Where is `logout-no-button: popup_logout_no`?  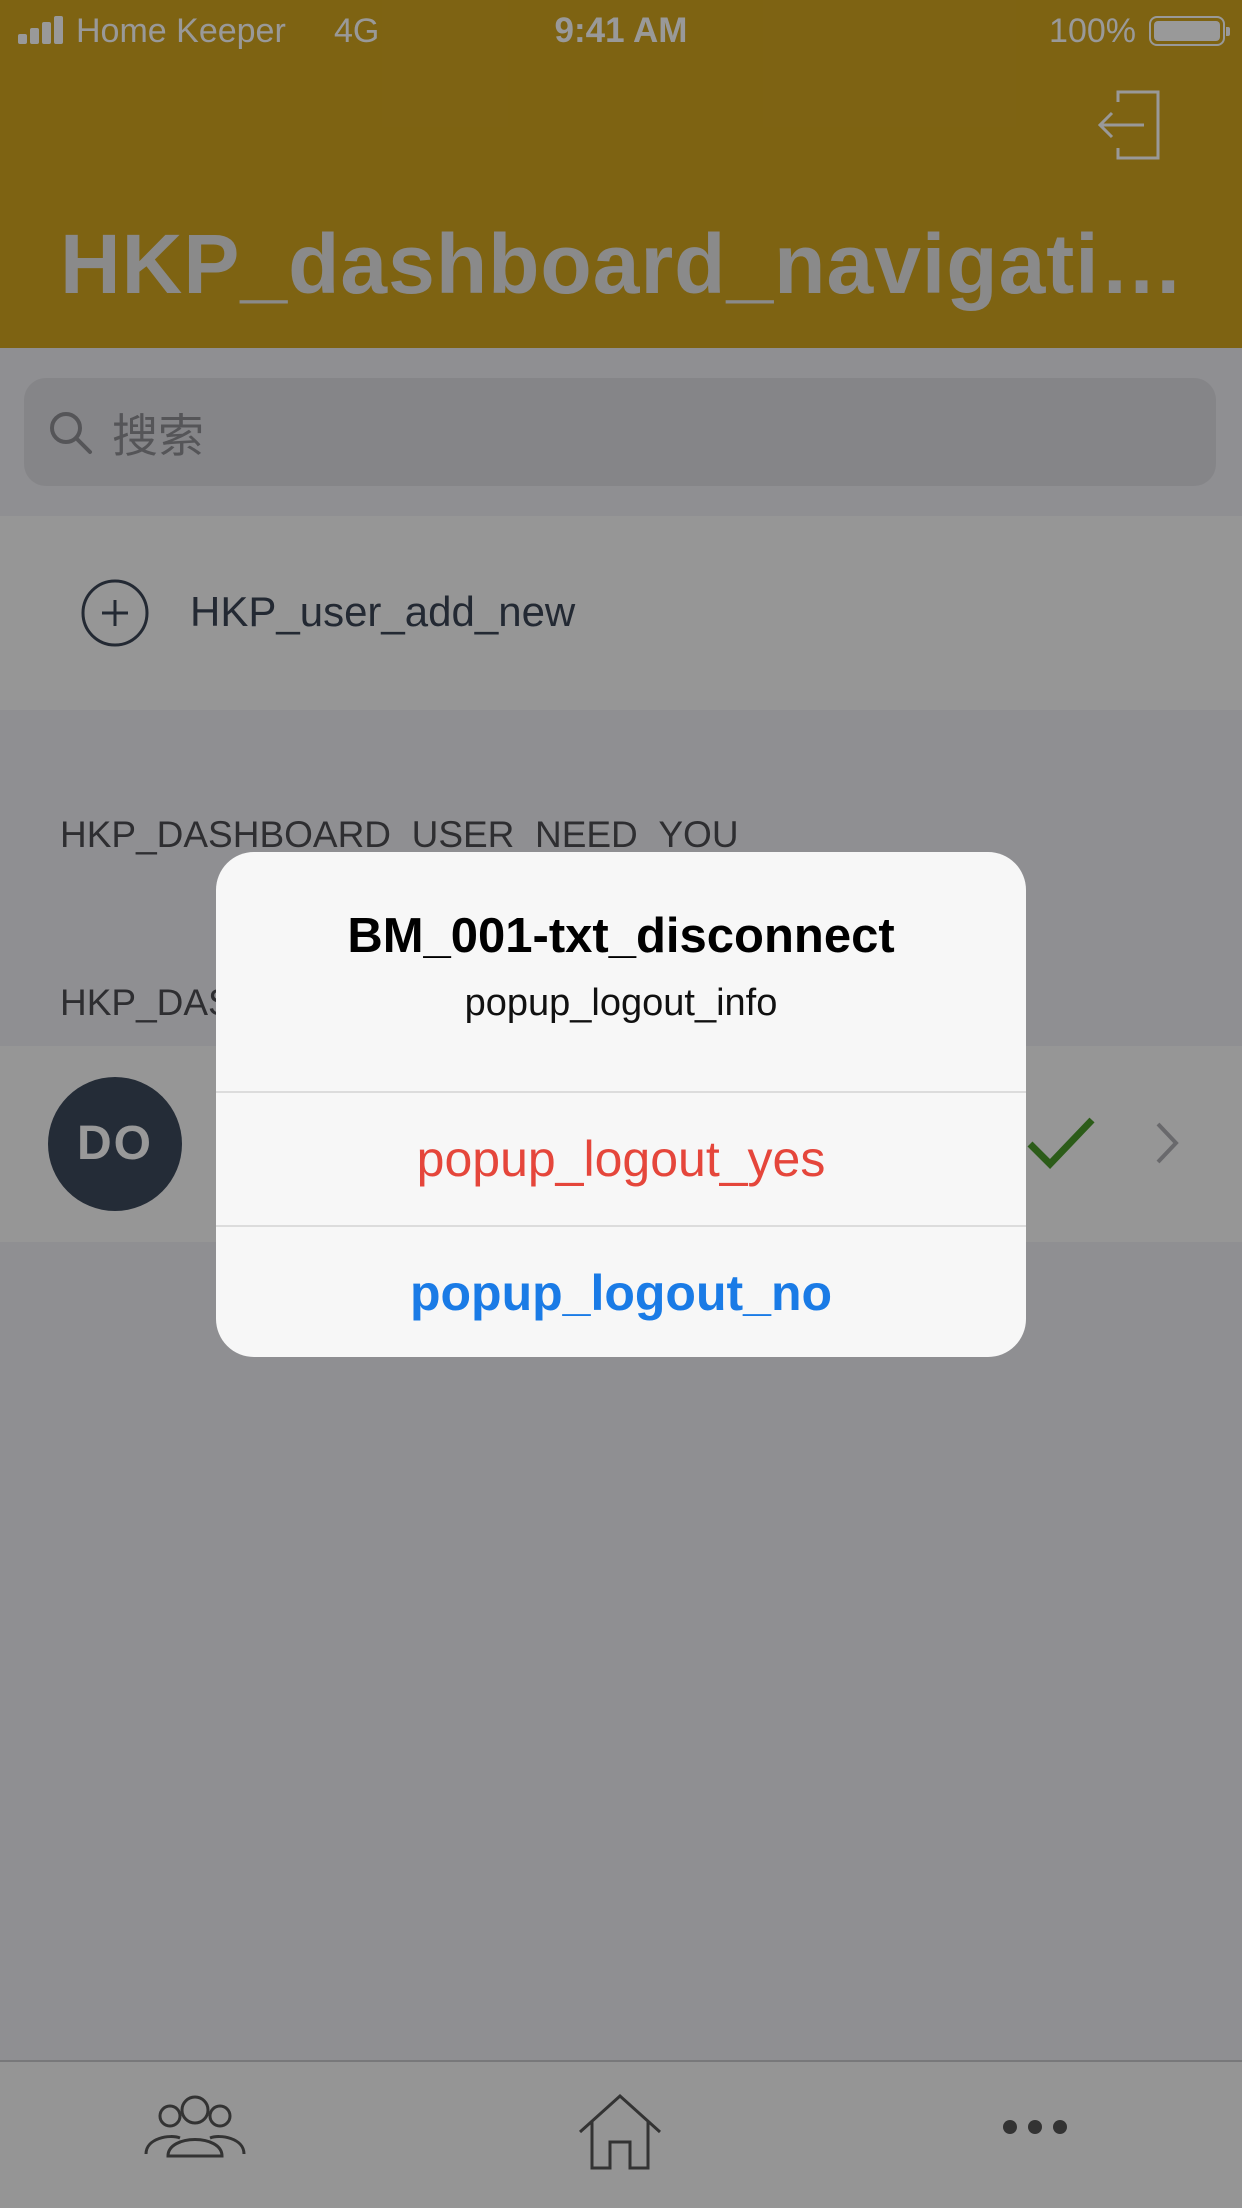 logout-no-button: popup_logout_no is located at coordinates (621, 1292).